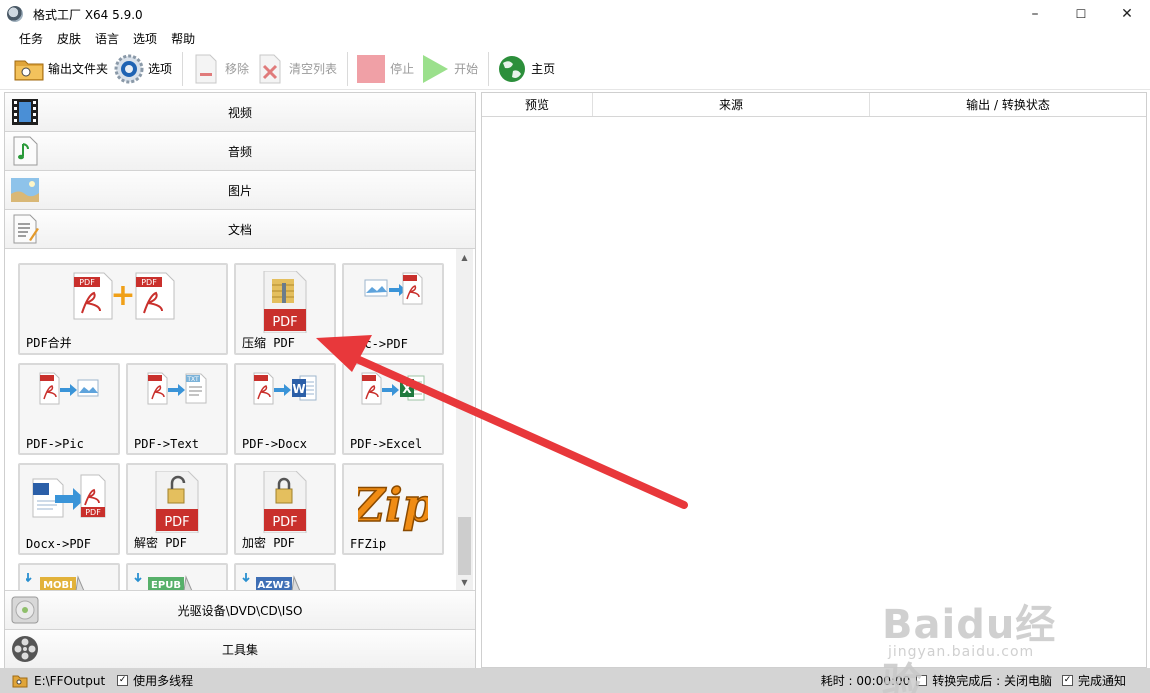 Image resolution: width=1150 pixels, height=693 pixels. I want to click on pdf-merge-icon-text-a: PDF, so click(87, 282).